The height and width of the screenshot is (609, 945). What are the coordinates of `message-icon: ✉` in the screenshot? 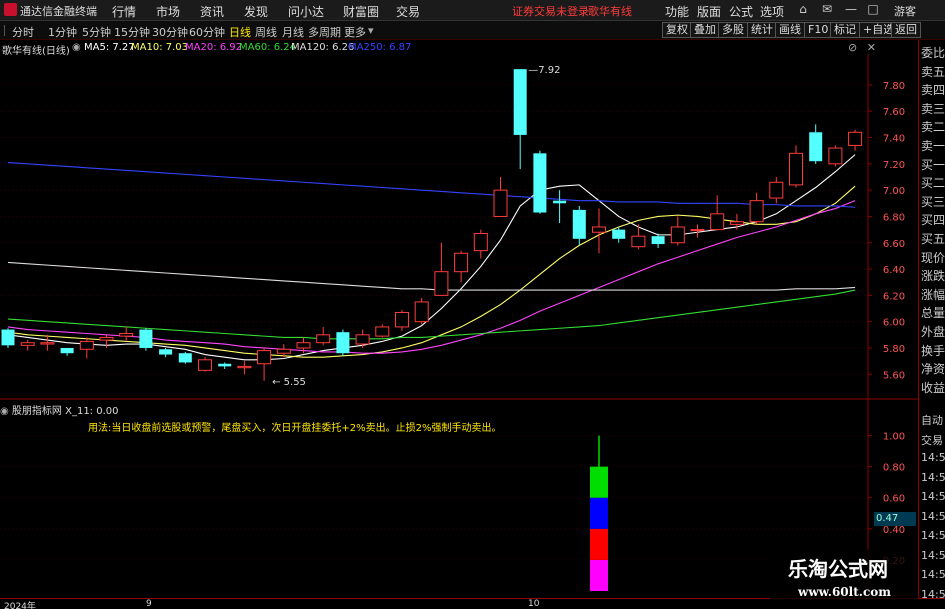 It's located at (827, 9).